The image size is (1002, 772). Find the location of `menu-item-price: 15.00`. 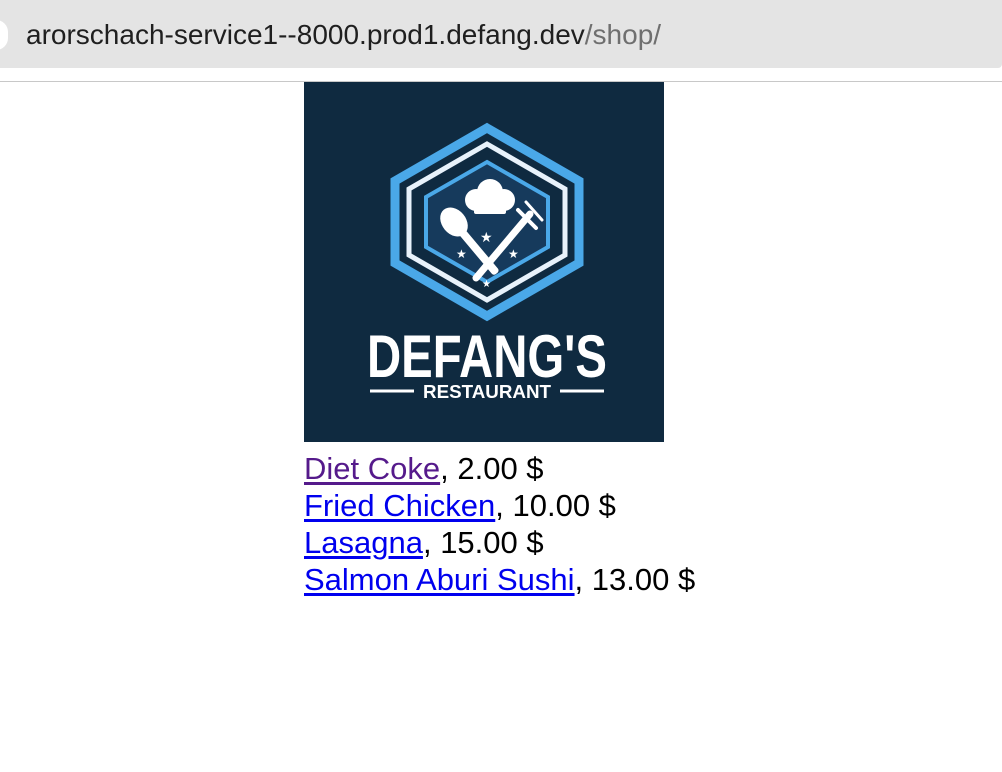

menu-item-price: 15.00 is located at coordinates (479, 542).